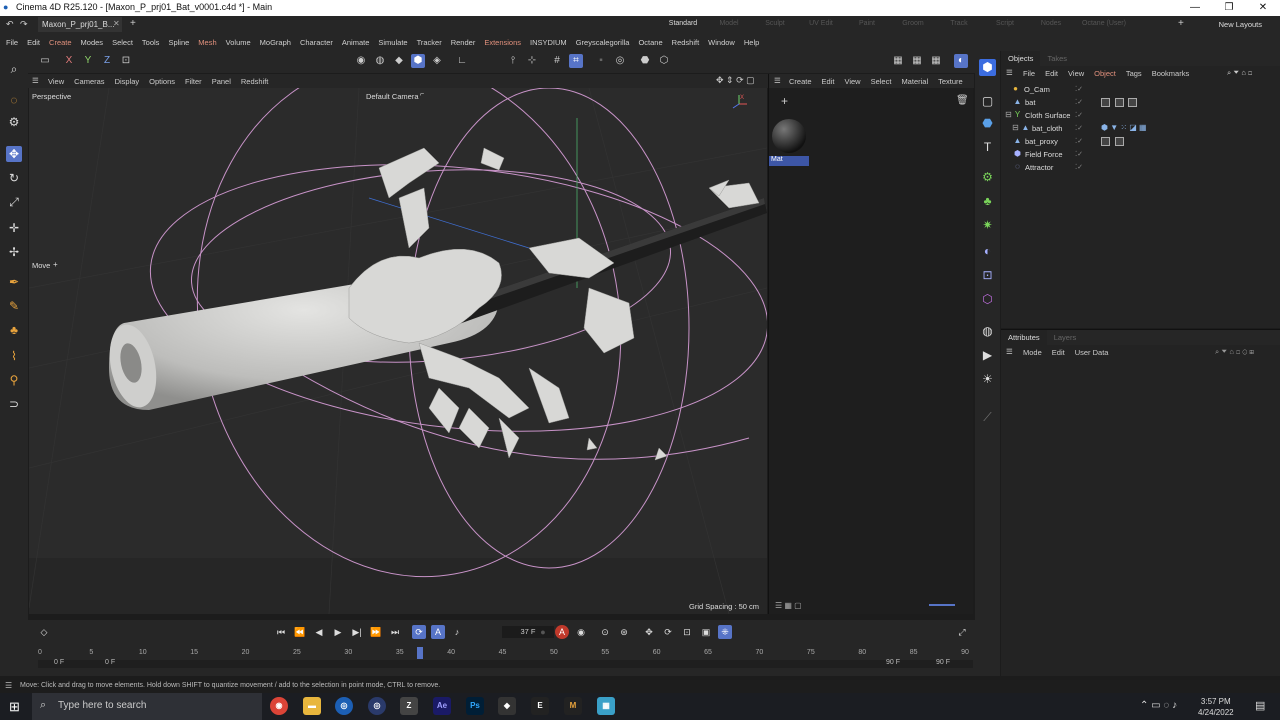  Describe the element at coordinates (821, 23) in the screenshot. I see `layout-uv-edit: UV Edit` at that location.